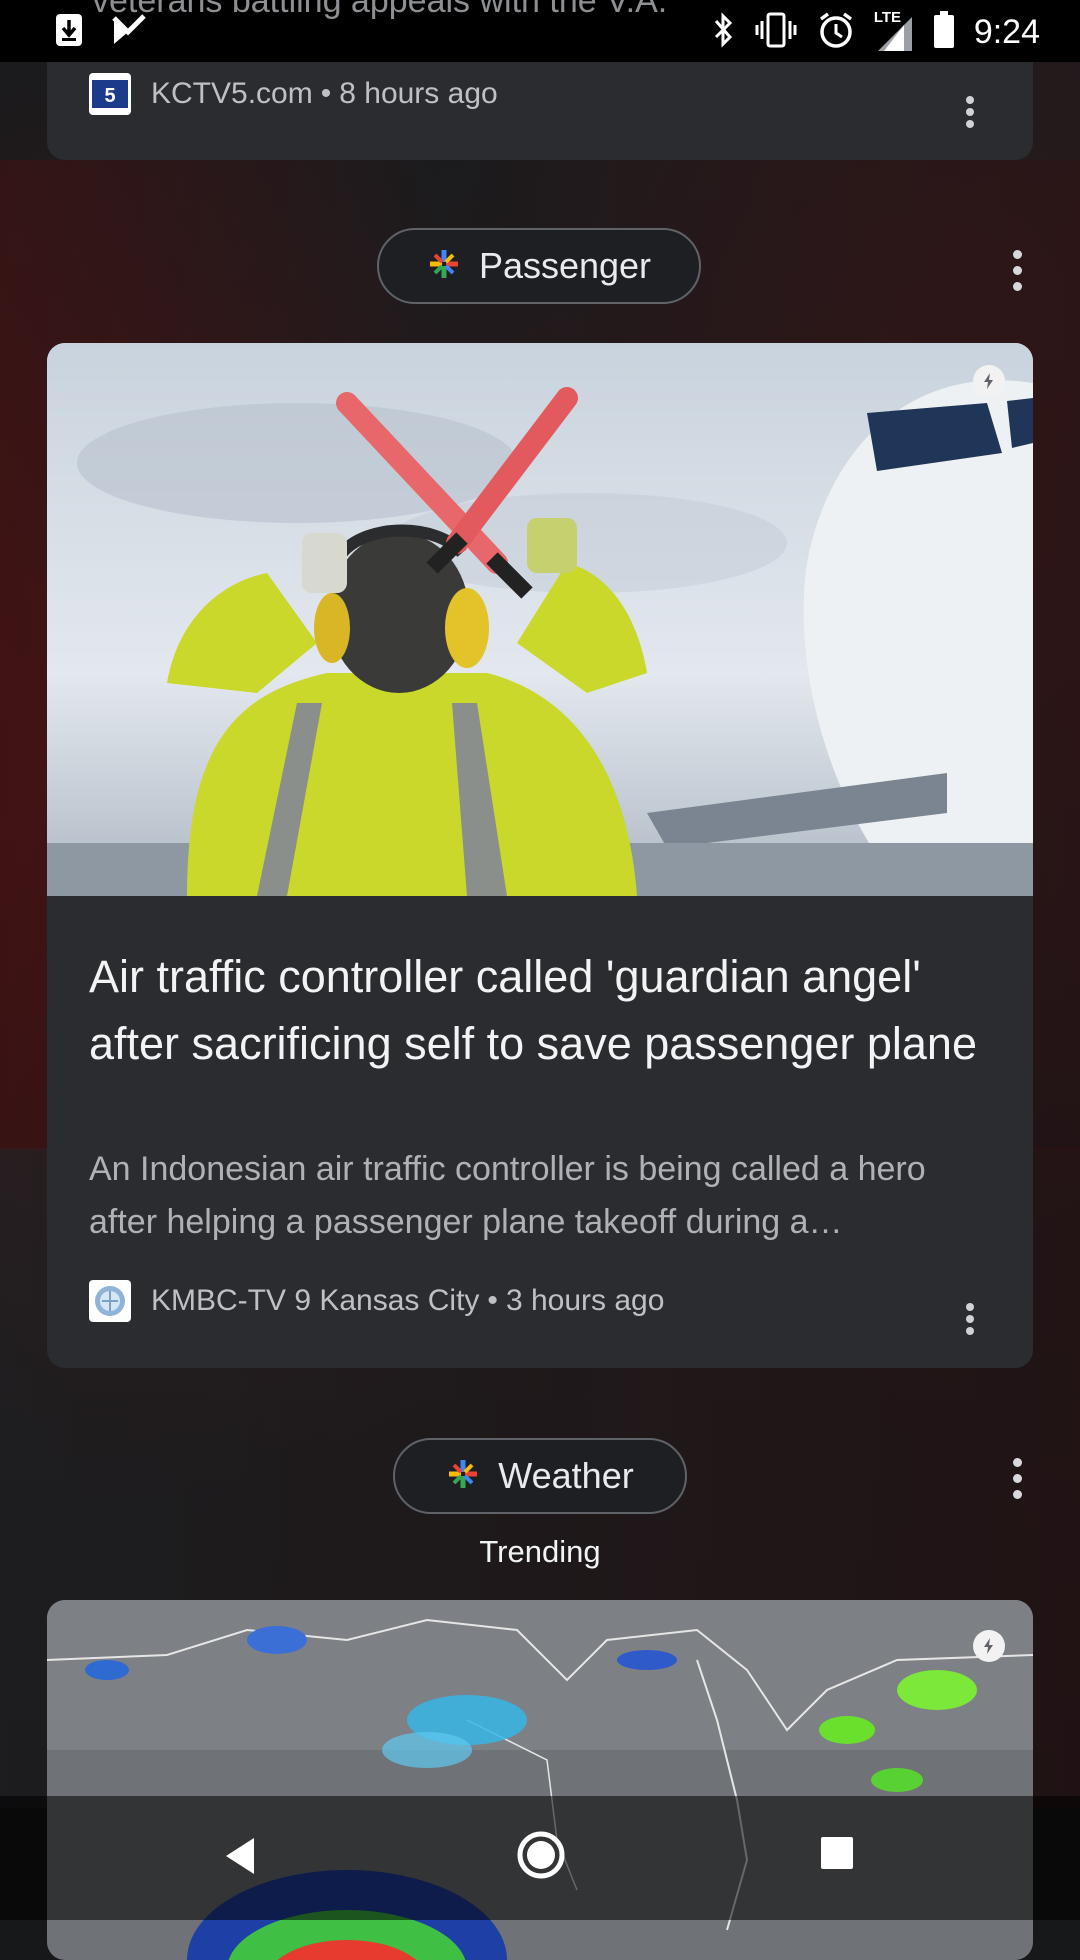  I want to click on svg-text: 5, so click(109, 96).